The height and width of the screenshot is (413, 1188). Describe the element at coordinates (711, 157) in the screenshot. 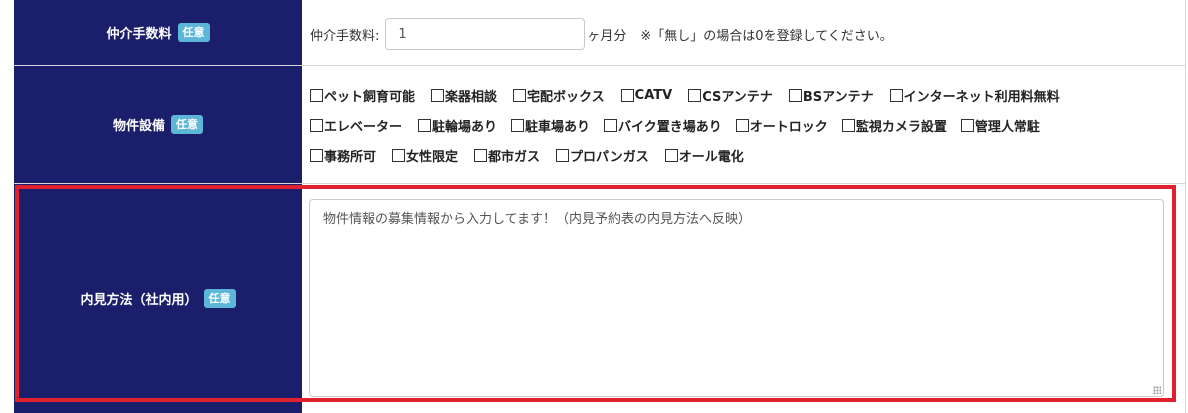

I see `facility-label: オール電化` at that location.